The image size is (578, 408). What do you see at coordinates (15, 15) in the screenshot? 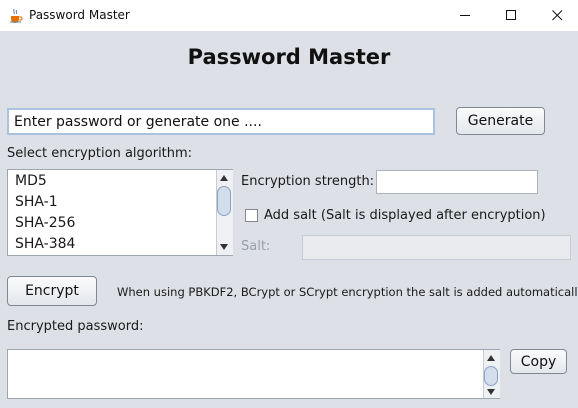
I see `java-cup-icon` at bounding box center [15, 15].